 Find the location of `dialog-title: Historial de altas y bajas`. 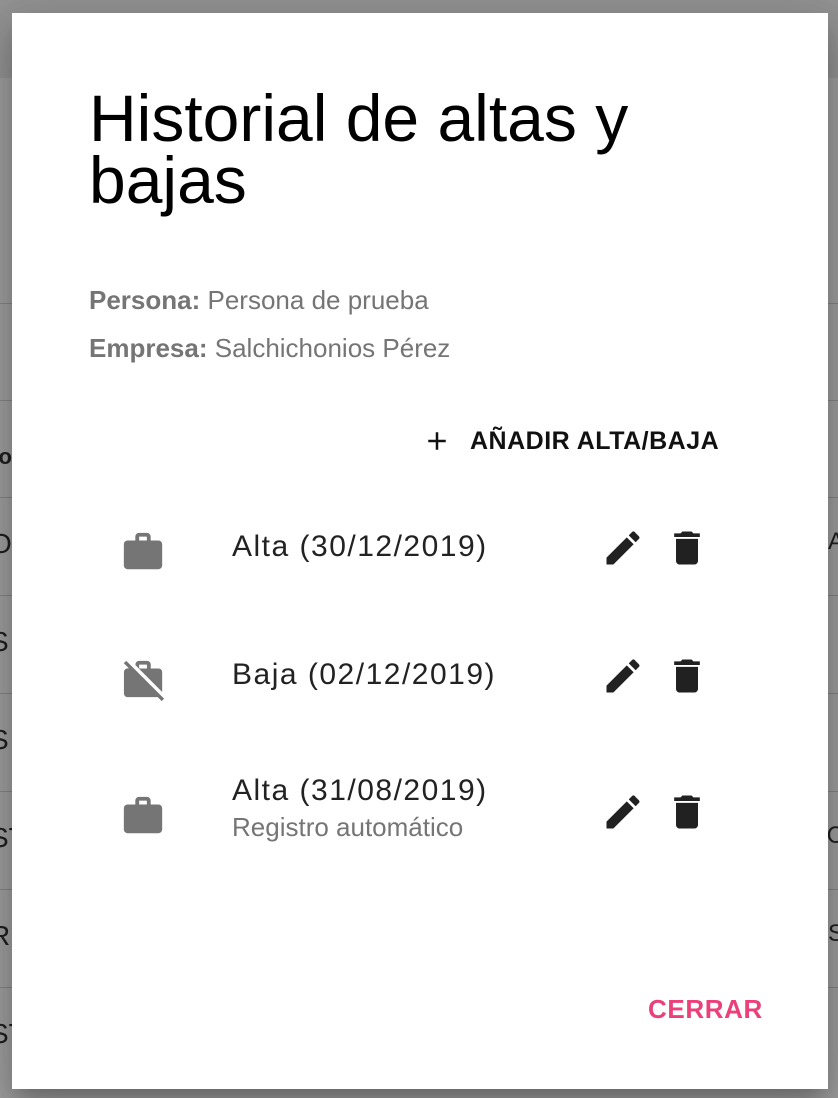

dialog-title: Historial de altas y bajas is located at coordinates (359, 149).